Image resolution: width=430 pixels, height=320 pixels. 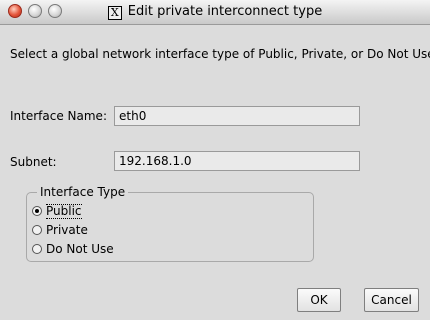 What do you see at coordinates (37, 230) in the screenshot?
I see `radio-private-indicator` at bounding box center [37, 230].